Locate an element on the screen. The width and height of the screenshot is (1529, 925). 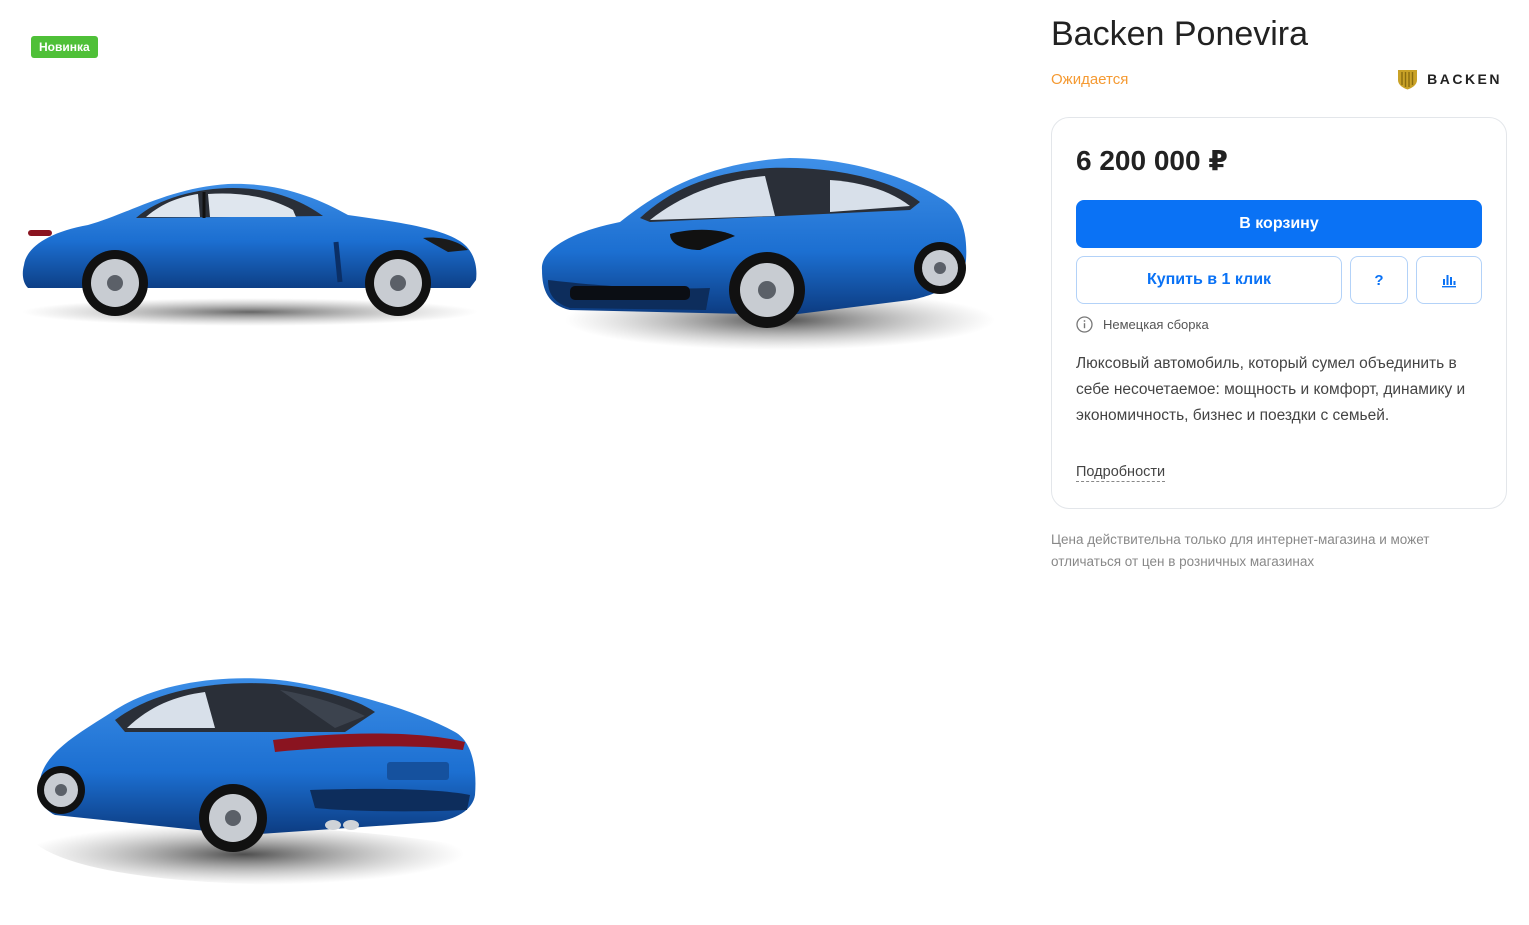
info-circle-icon is located at coordinates (1084, 324).